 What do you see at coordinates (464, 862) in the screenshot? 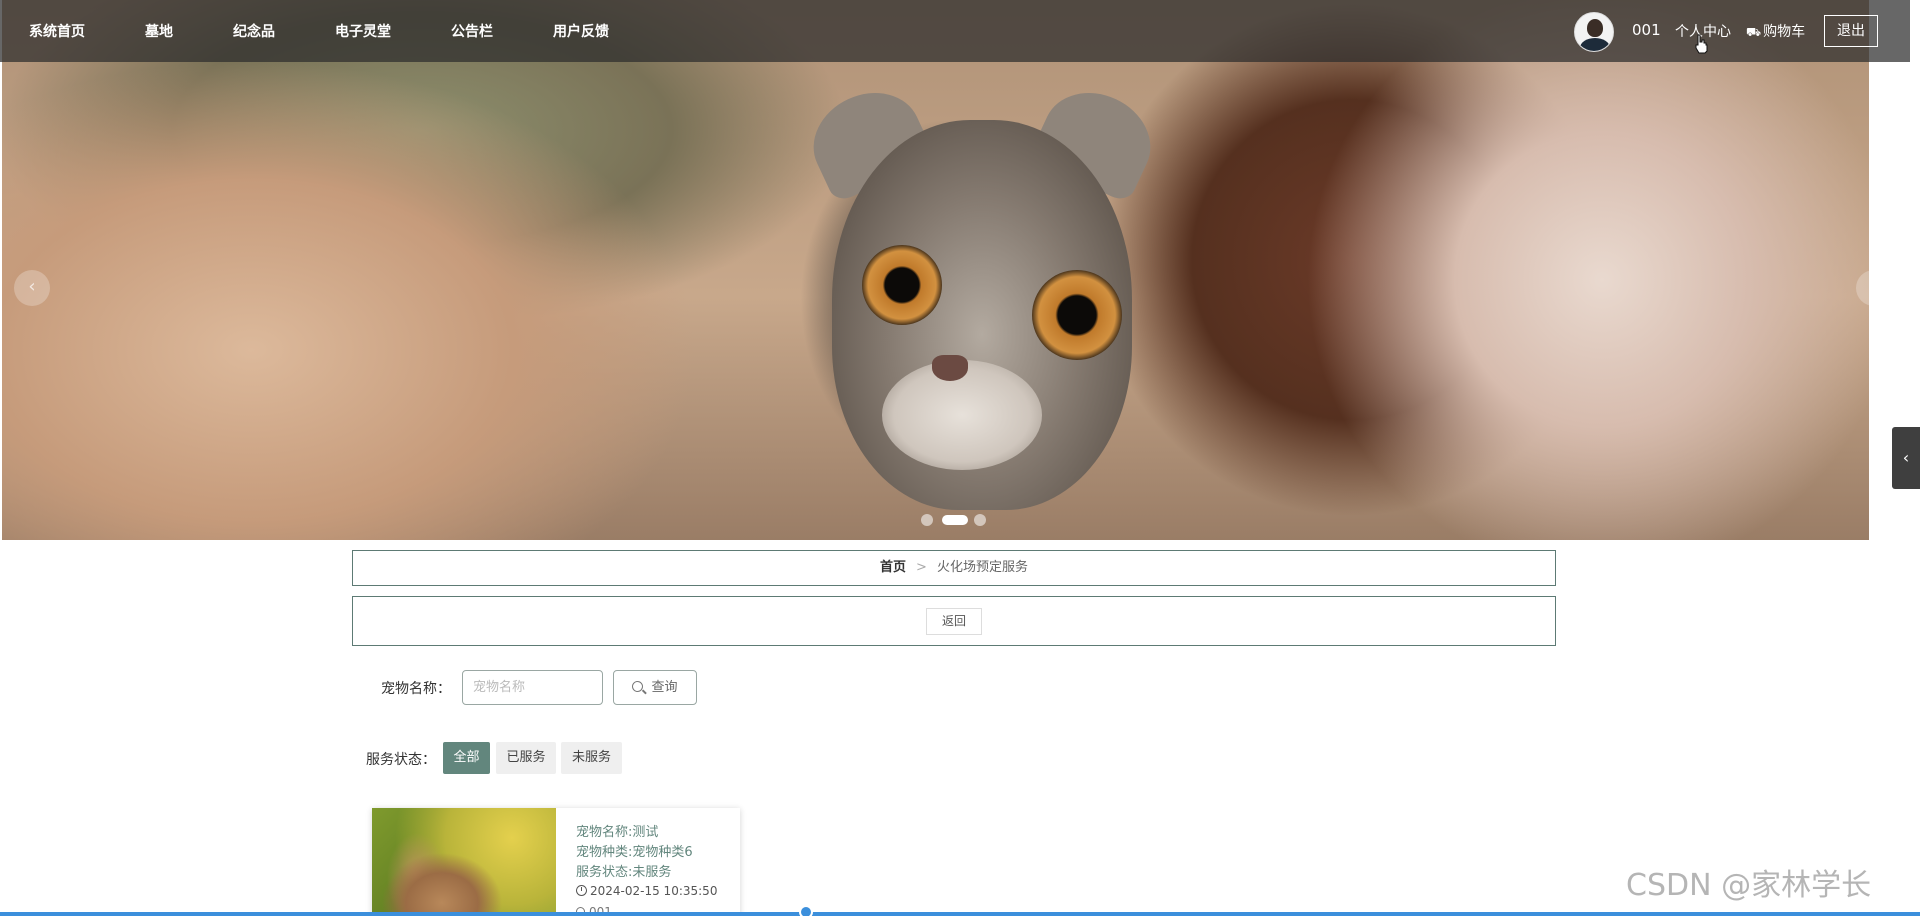
I see `pet-photo` at bounding box center [464, 862].